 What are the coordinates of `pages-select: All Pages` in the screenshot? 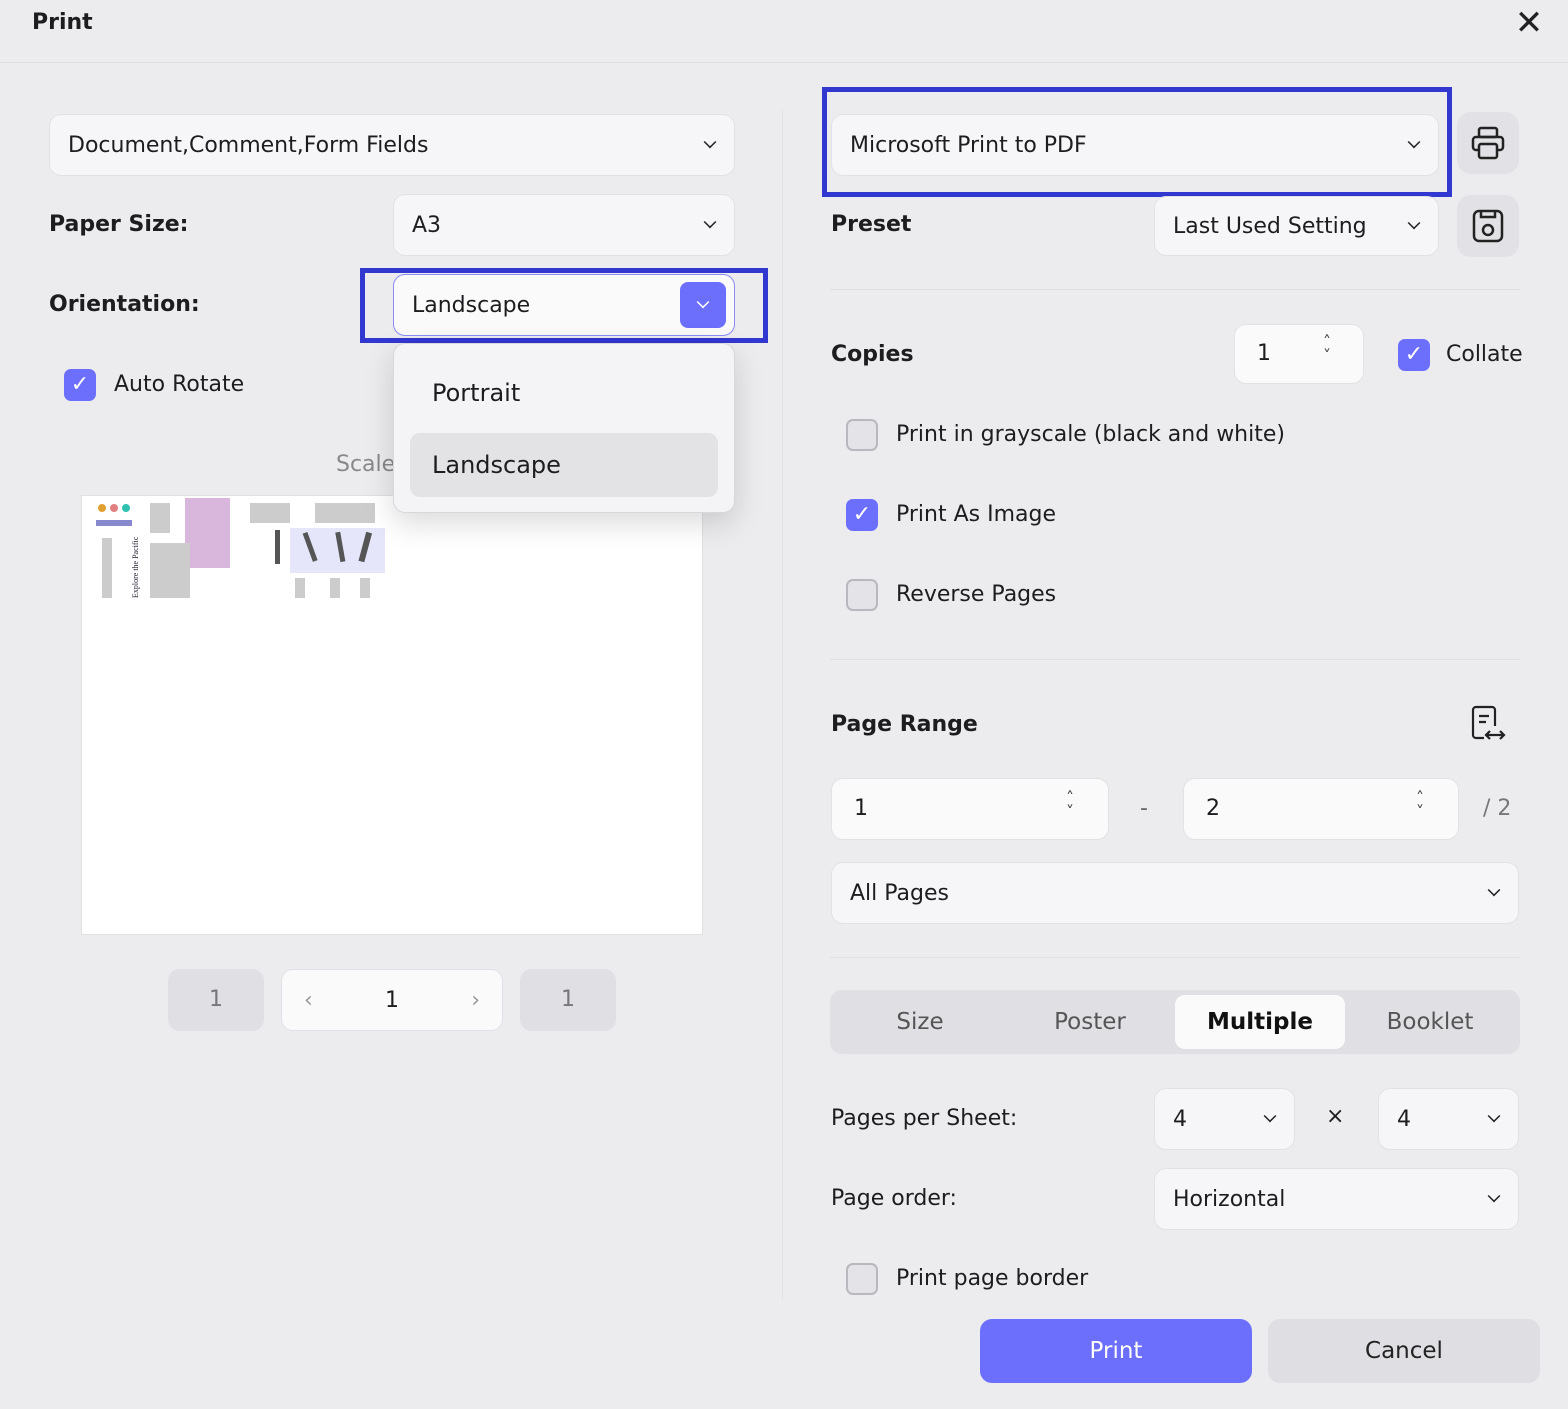 It's located at (1175, 893).